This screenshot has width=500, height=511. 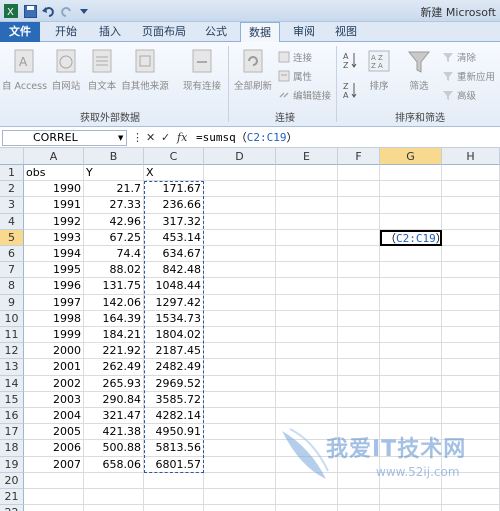 What do you see at coordinates (295, 76) in the screenshot?
I see `properties-button: 属性` at bounding box center [295, 76].